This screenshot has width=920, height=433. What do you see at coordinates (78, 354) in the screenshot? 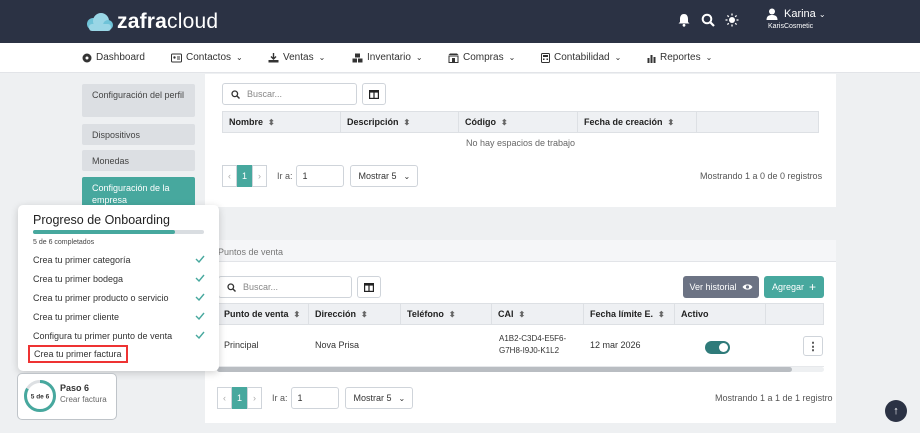
I see `task-factura: Crea tu primer factura` at bounding box center [78, 354].